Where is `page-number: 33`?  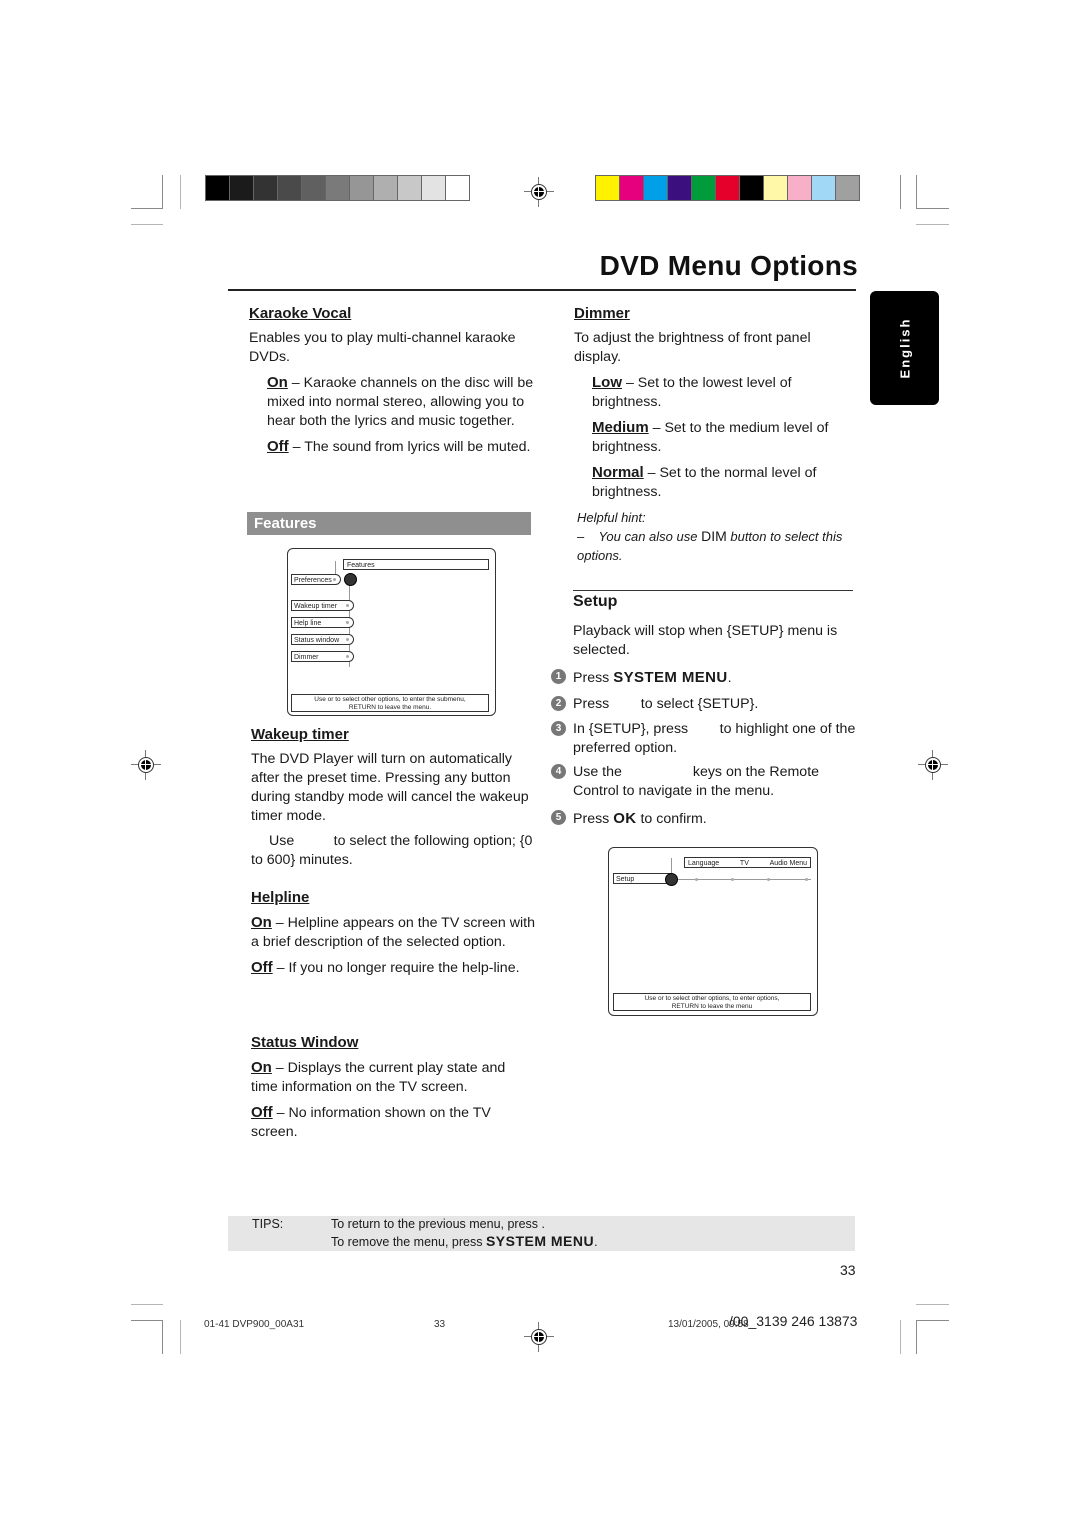 page-number: 33 is located at coordinates (848, 1270).